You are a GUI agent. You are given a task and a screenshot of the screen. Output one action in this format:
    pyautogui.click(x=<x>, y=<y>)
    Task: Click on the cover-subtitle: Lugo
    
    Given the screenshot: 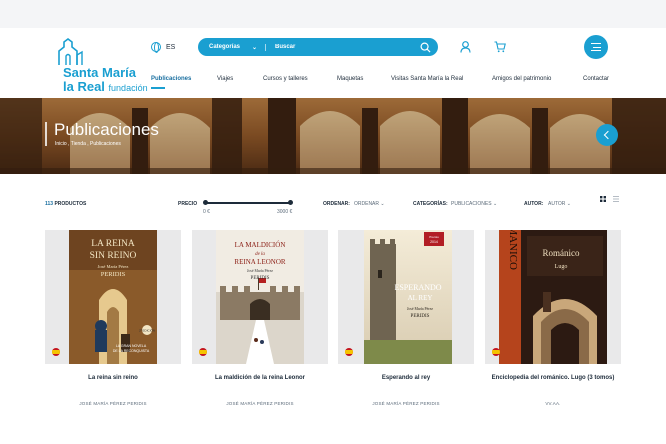 What is the action you would take?
    pyautogui.click(x=561, y=267)
    